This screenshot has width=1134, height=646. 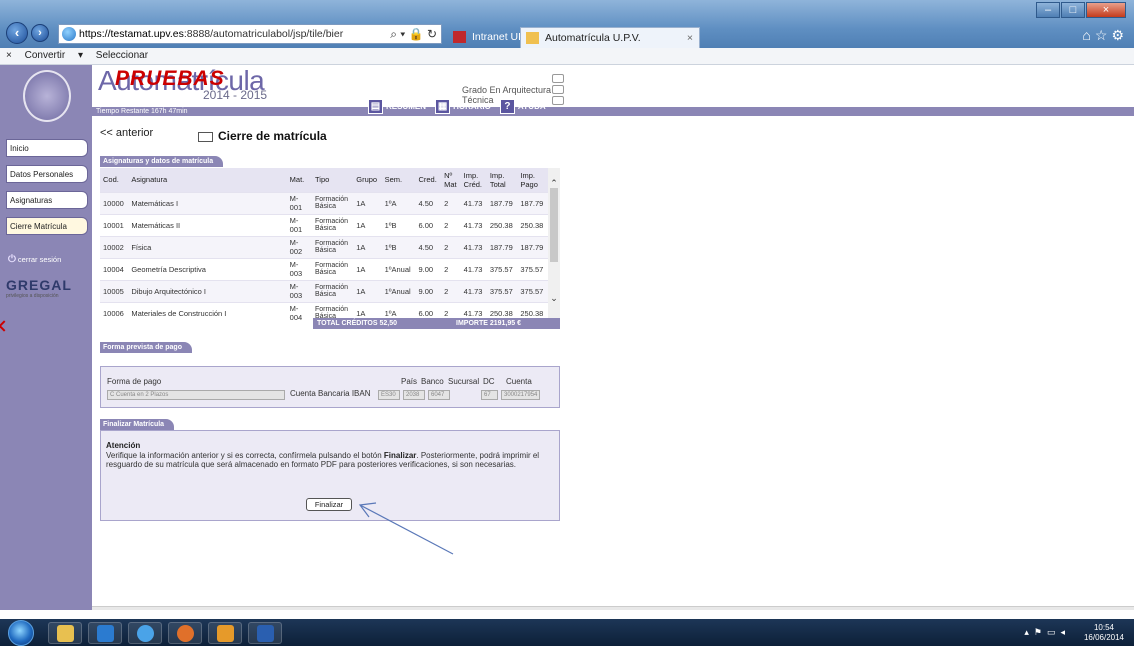 What do you see at coordinates (413, 34) in the screenshot?
I see `address-actions-icon: ⌕ ▾ 🔒 ↻` at bounding box center [413, 34].